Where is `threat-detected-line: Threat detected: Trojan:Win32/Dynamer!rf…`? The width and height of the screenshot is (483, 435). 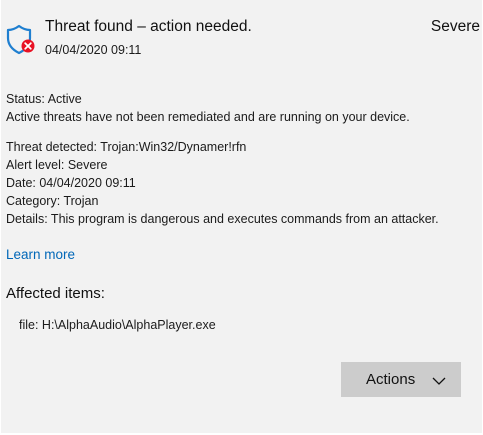
threat-detected-line: Threat detected: Trojan:Win32/Dynamer!rf… is located at coordinates (126, 147).